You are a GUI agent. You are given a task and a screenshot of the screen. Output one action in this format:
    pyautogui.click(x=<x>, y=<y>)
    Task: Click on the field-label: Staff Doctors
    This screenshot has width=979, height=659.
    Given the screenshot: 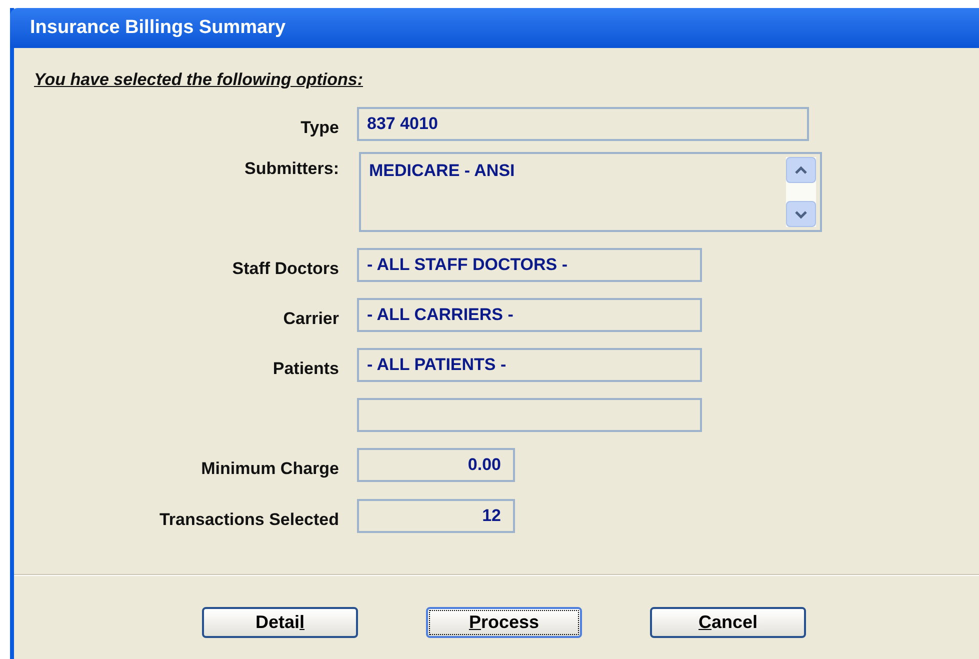 What is the action you would take?
    pyautogui.click(x=285, y=269)
    